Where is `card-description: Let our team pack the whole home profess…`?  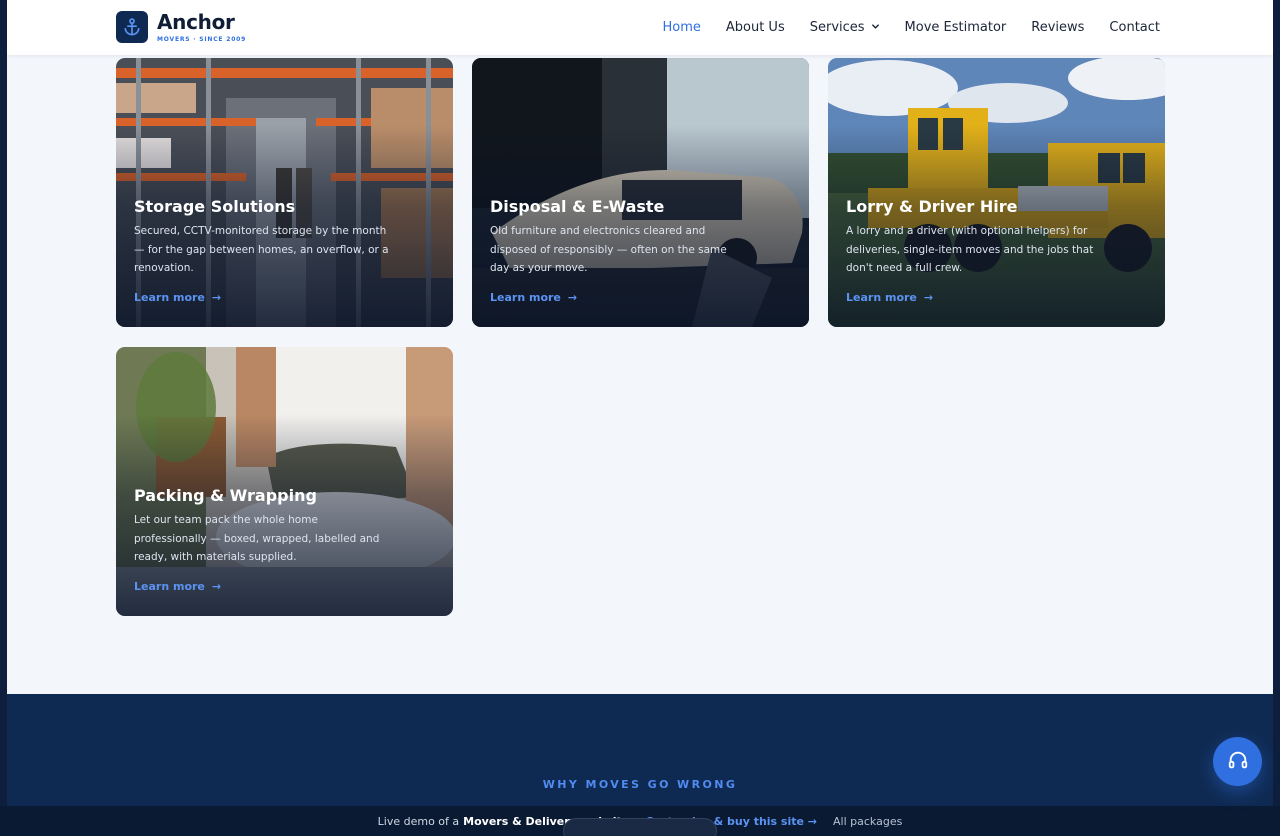
card-description: Let our team pack the whole home profess… is located at coordinates (257, 538).